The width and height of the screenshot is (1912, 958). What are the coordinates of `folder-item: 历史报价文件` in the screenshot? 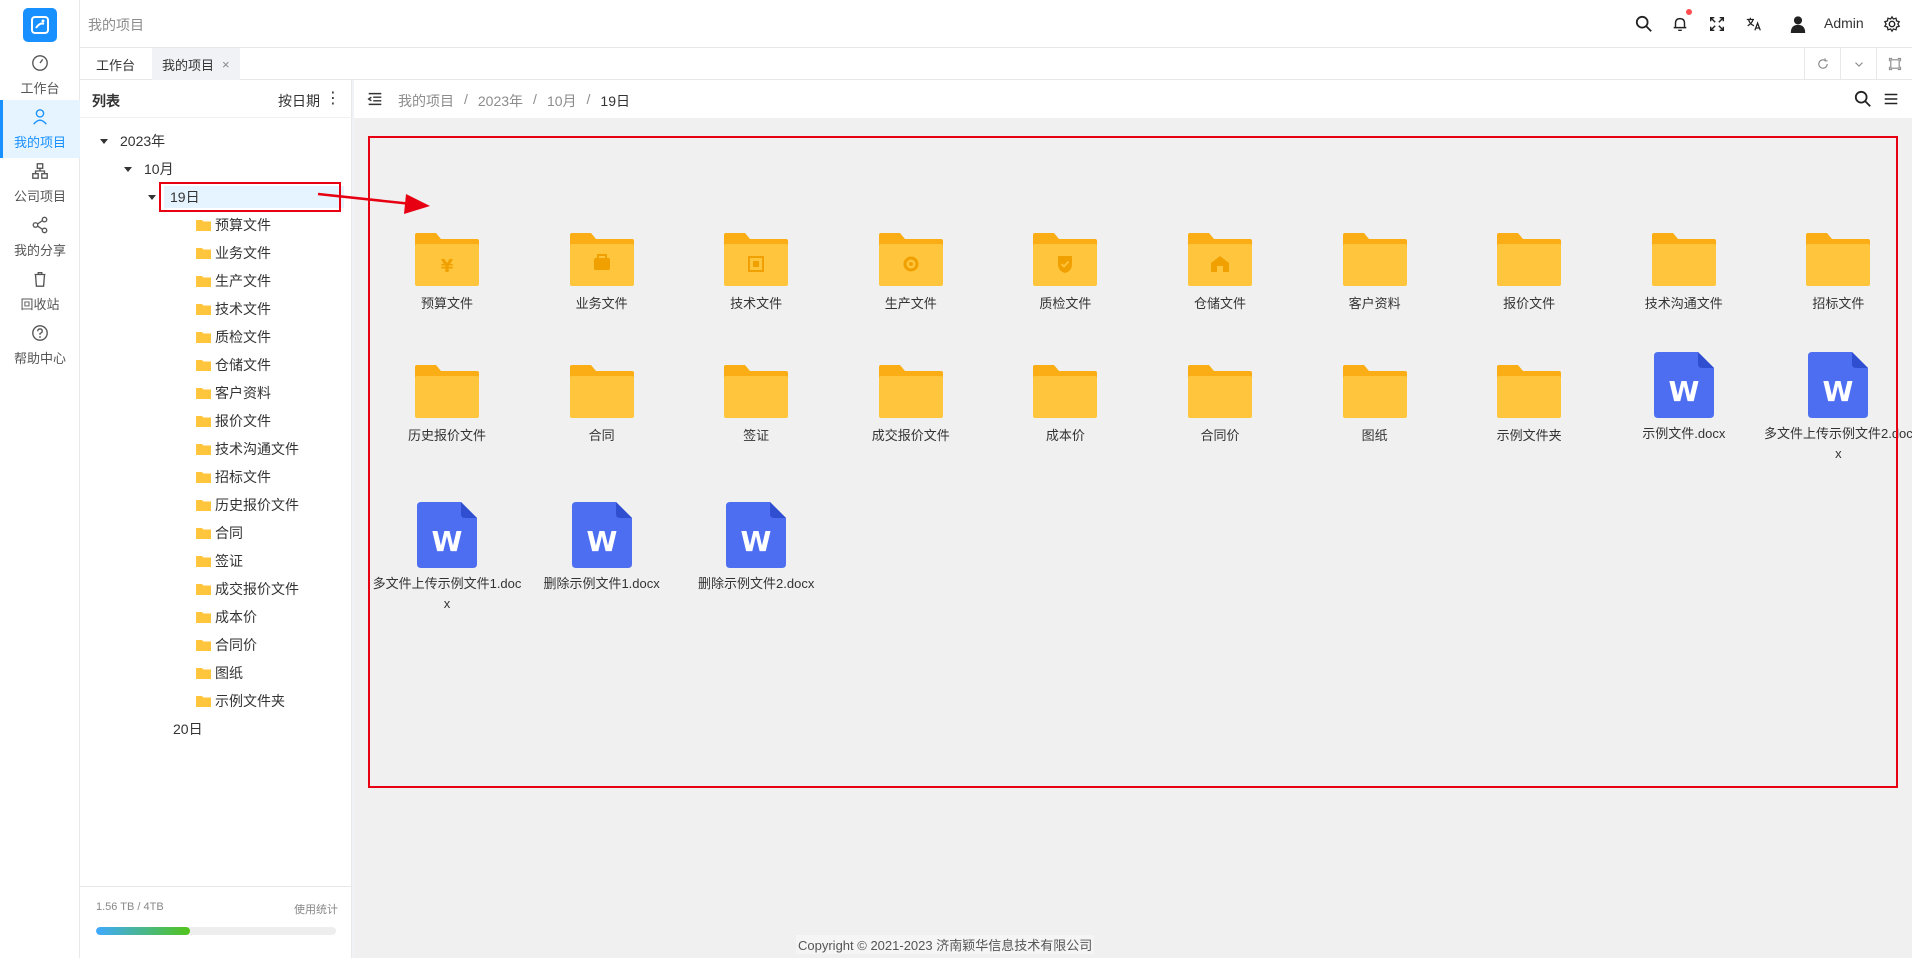 It's located at (447, 405).